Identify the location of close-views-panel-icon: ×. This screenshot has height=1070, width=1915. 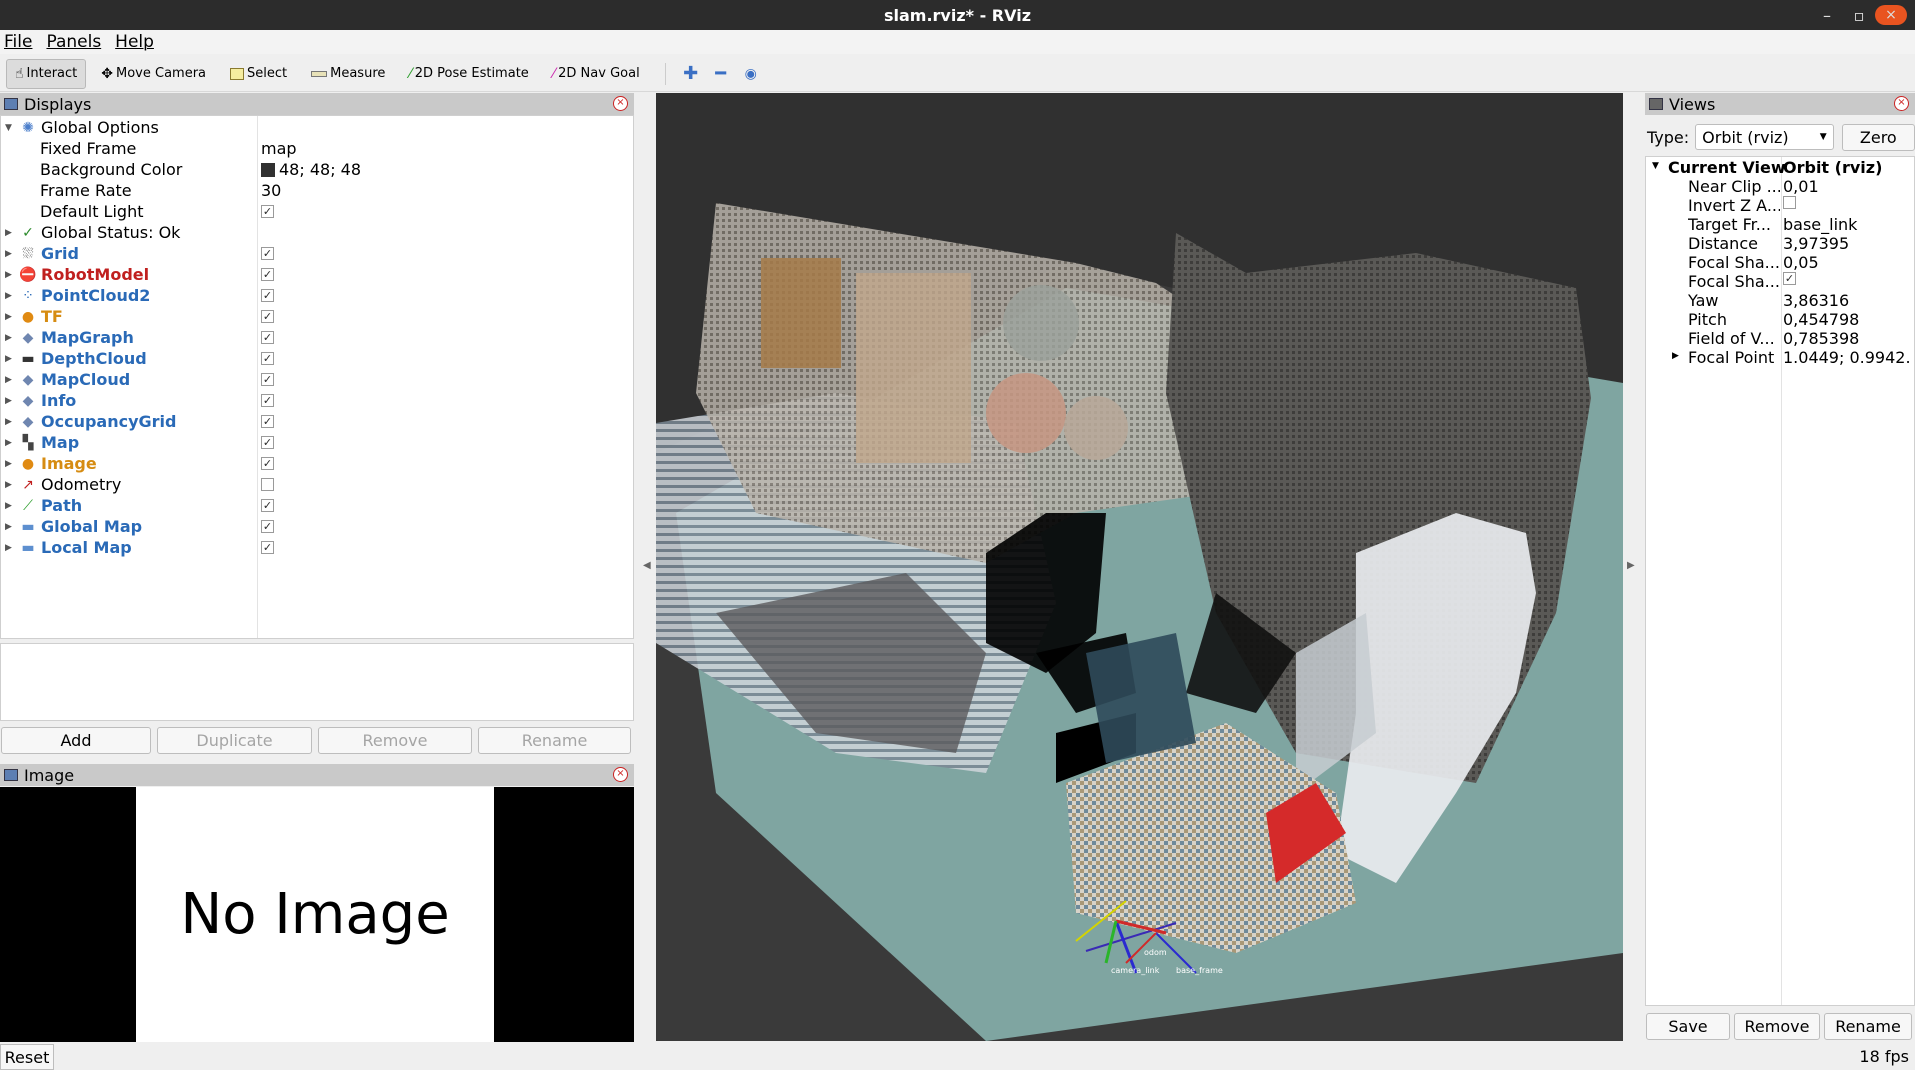
(1901, 103).